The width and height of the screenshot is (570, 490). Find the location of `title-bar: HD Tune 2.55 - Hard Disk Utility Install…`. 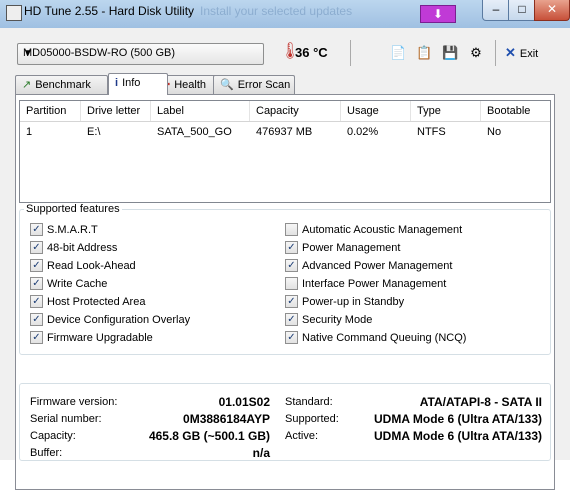

title-bar: HD Tune 2.55 - Hard Disk Utility Install… is located at coordinates (285, 14).